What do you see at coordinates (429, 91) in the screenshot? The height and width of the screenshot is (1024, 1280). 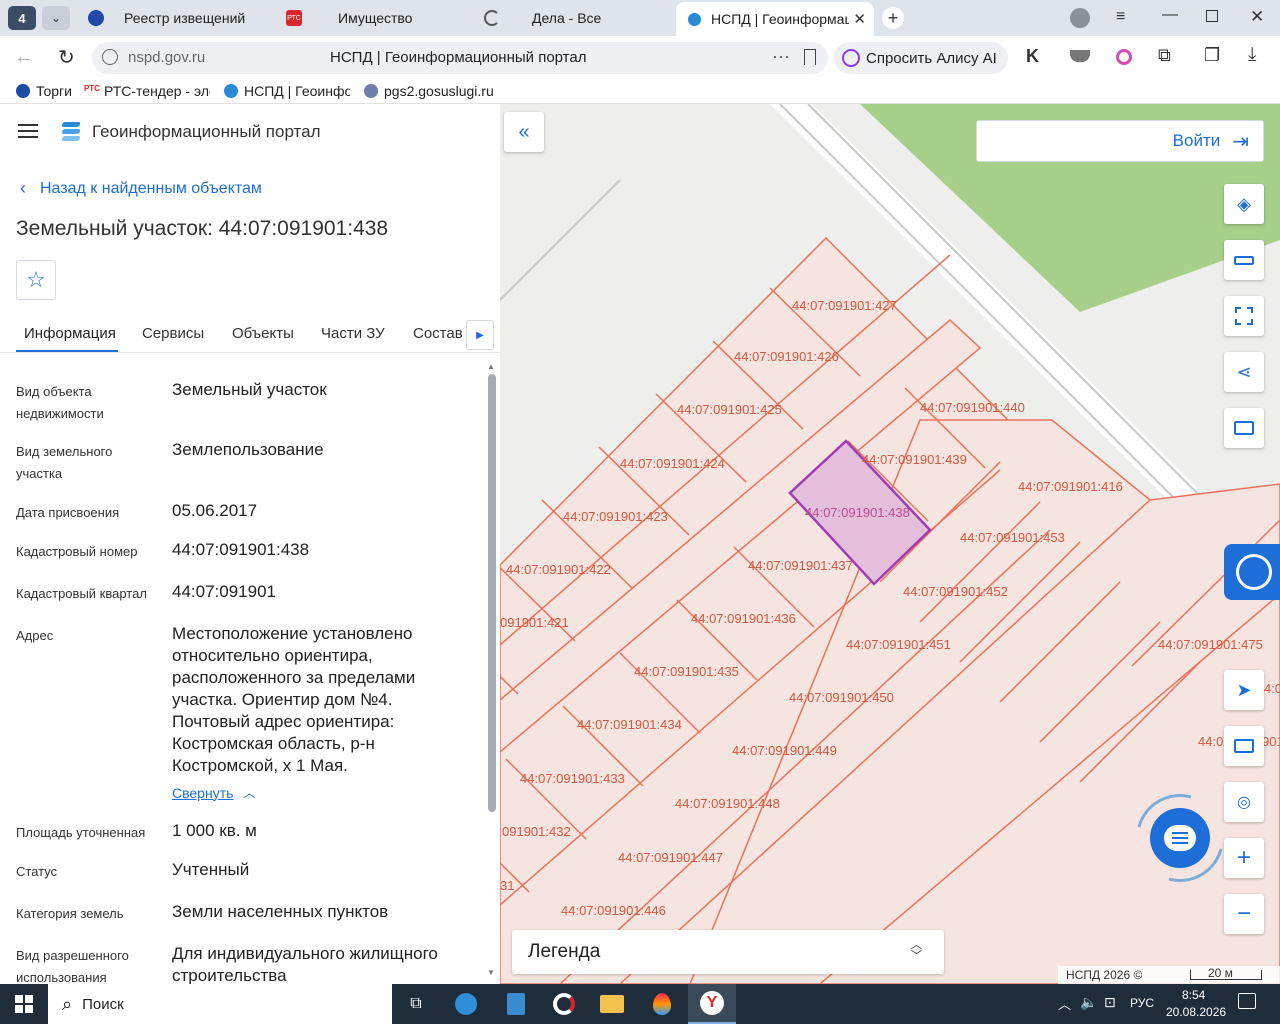 I see `bookmark-gosuslugi: pgs2.gosuslugi.ru` at bounding box center [429, 91].